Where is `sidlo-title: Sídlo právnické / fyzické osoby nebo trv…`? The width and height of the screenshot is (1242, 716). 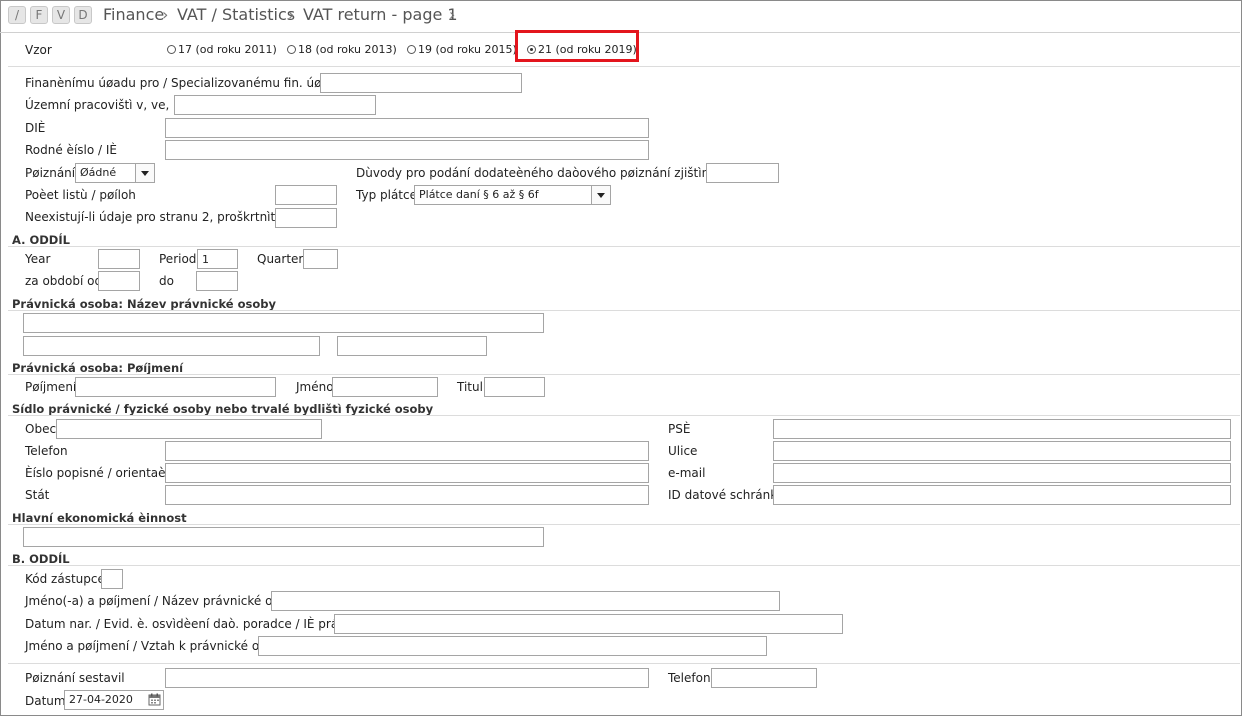
sidlo-title: Sídlo právnické / fyzické osoby nebo trv… is located at coordinates (223, 409).